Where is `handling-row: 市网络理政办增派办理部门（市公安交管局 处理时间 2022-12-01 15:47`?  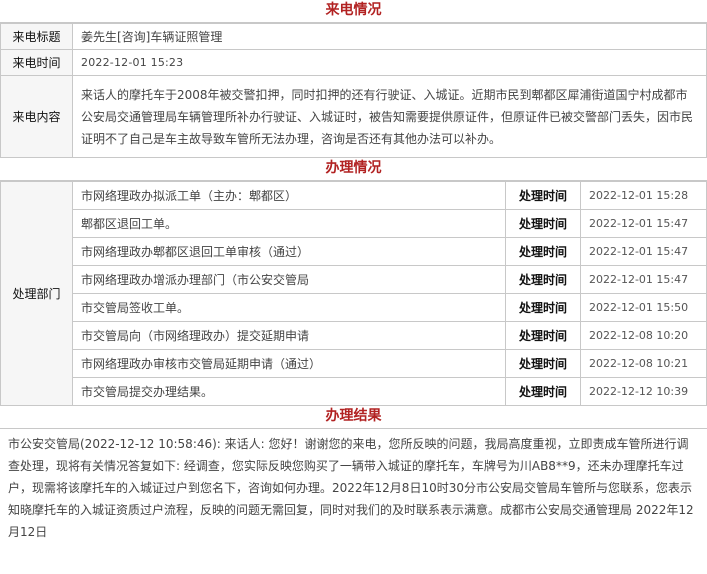
handling-row: 市网络理政办增派办理部门（市公安交管局 处理时间 2022-12-01 15:47 is located at coordinates (354, 279).